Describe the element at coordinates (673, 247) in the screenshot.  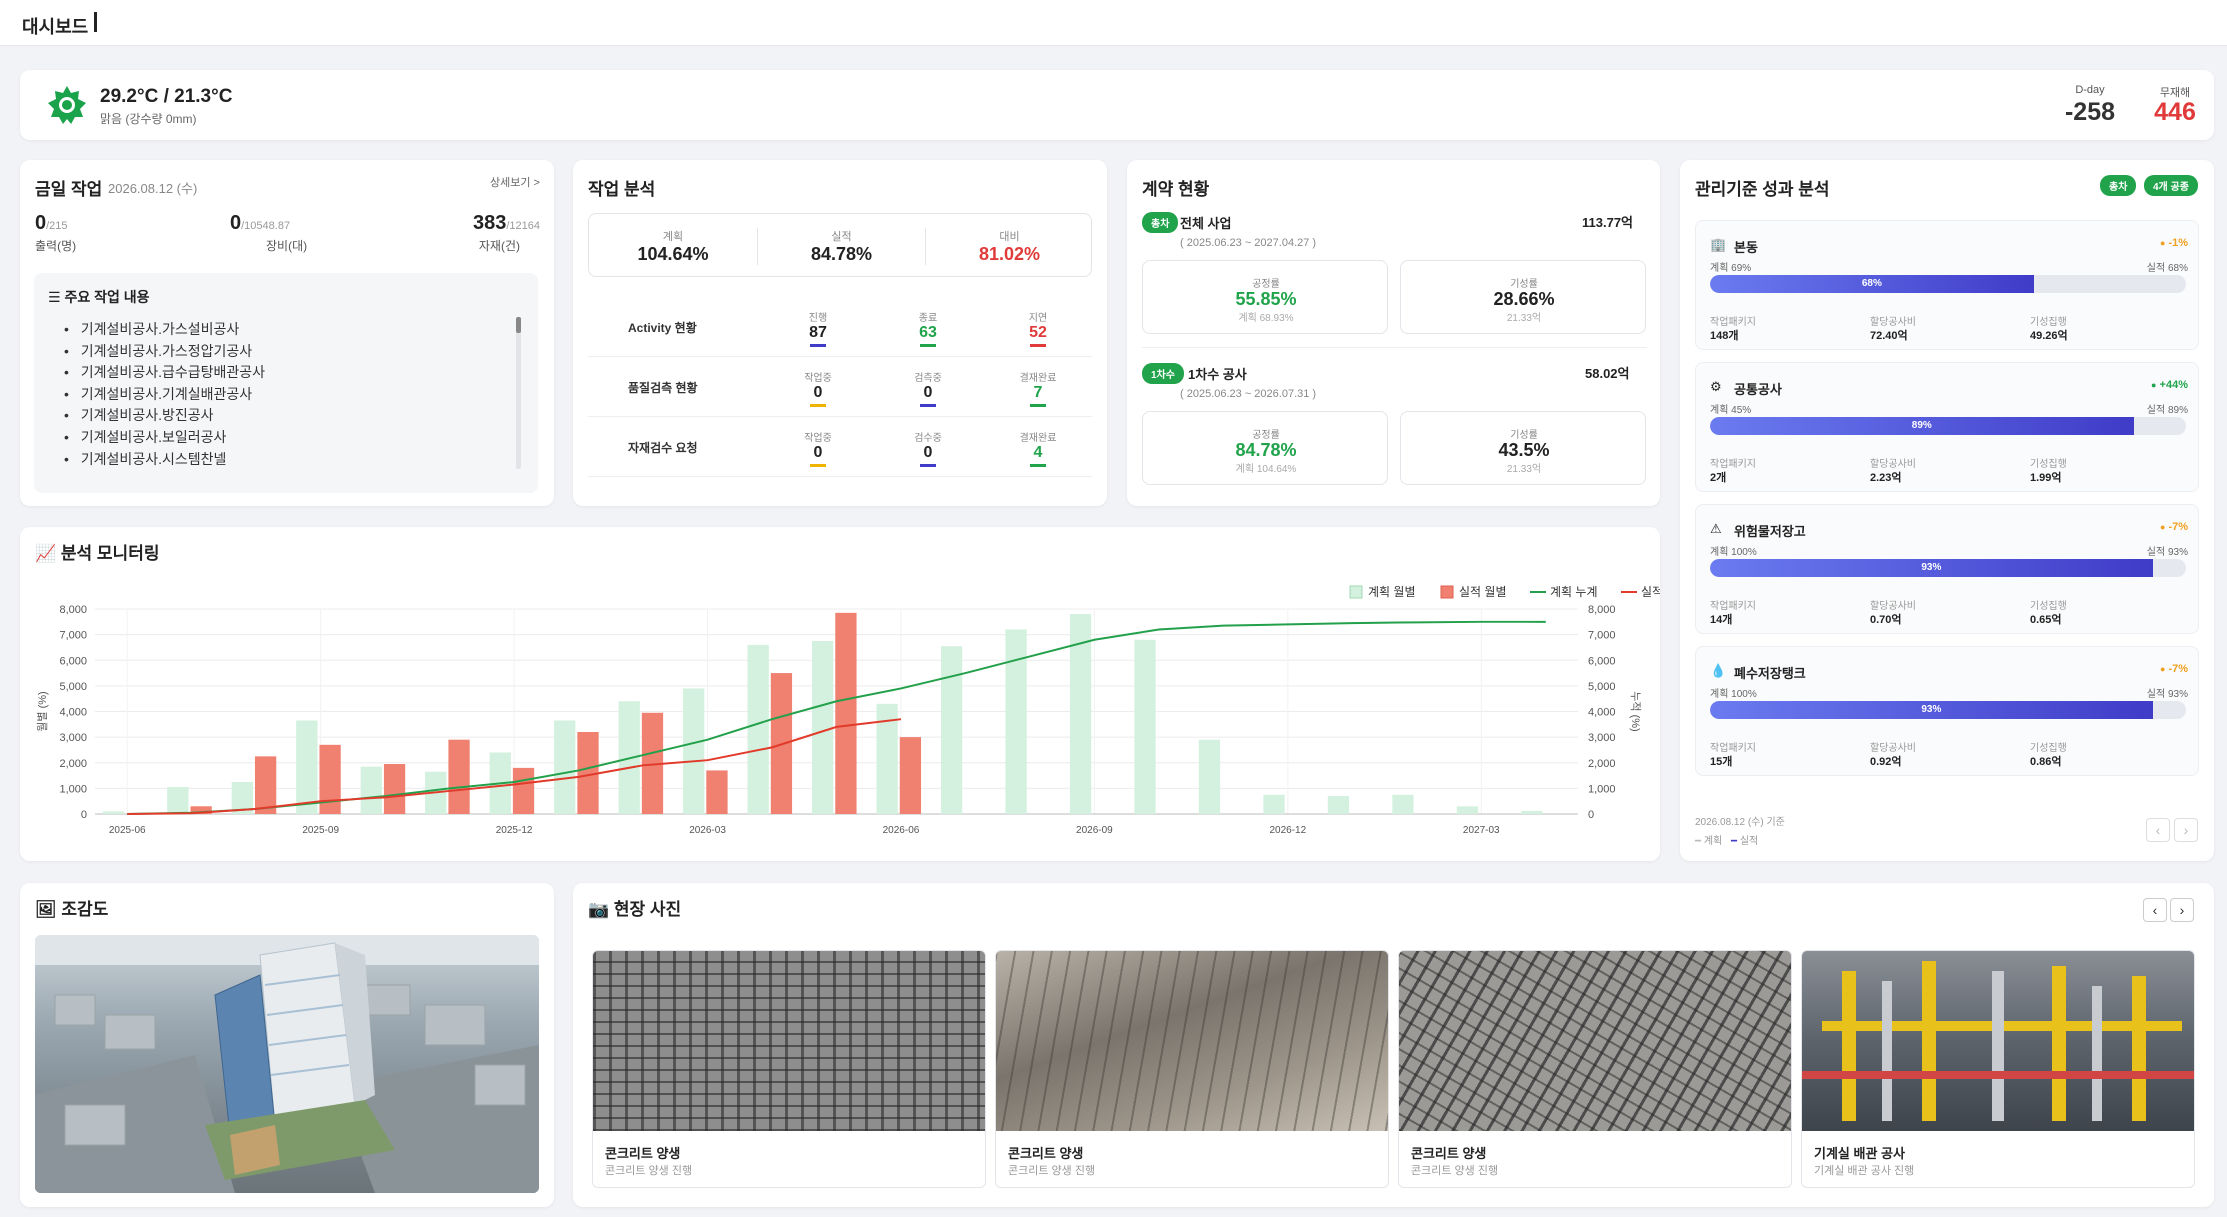
I see `plan-stat: 계획 104.64%` at that location.